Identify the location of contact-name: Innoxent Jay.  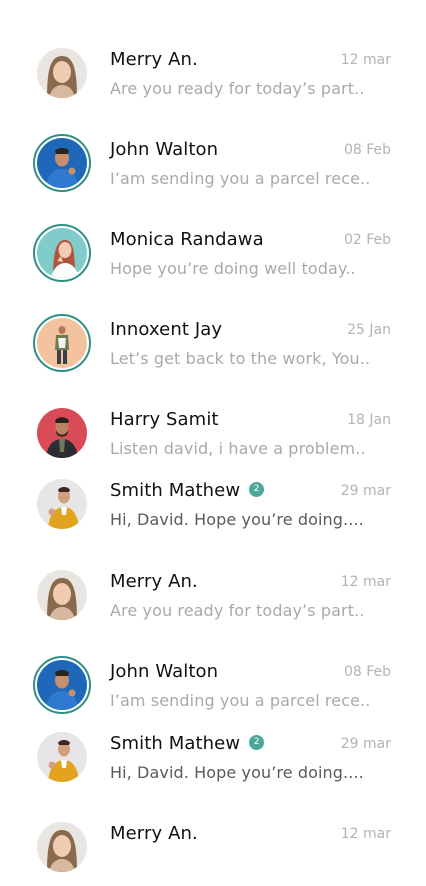
(166, 329).